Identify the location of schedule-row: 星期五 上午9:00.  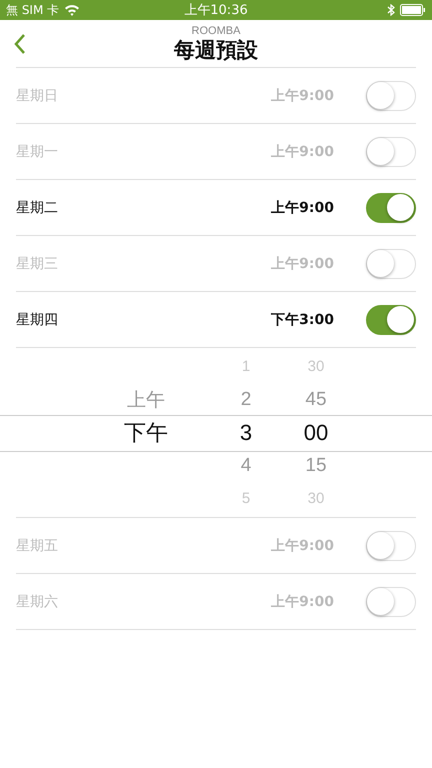
(216, 546).